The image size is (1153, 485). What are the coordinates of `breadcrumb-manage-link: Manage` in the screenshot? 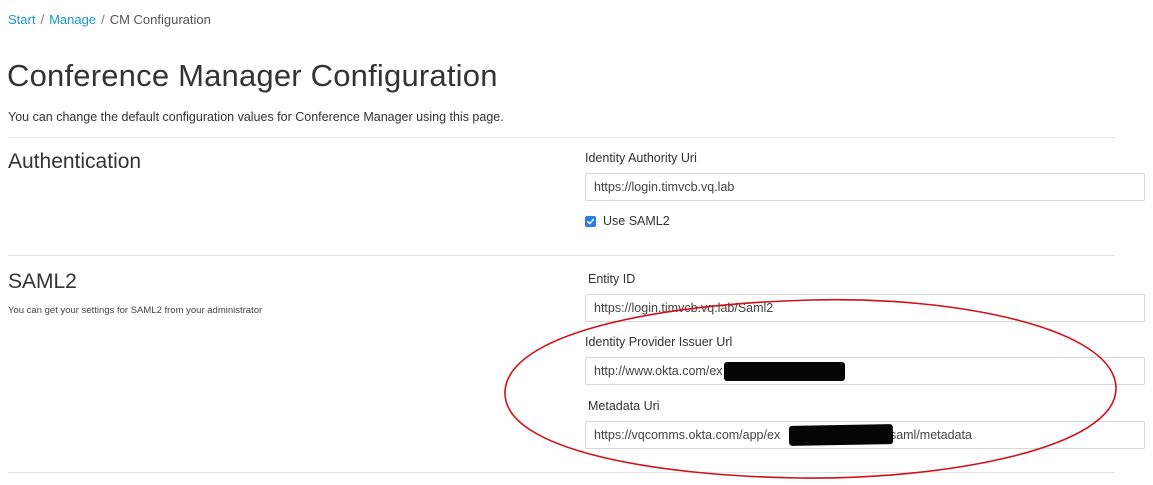 It's located at (72, 19).